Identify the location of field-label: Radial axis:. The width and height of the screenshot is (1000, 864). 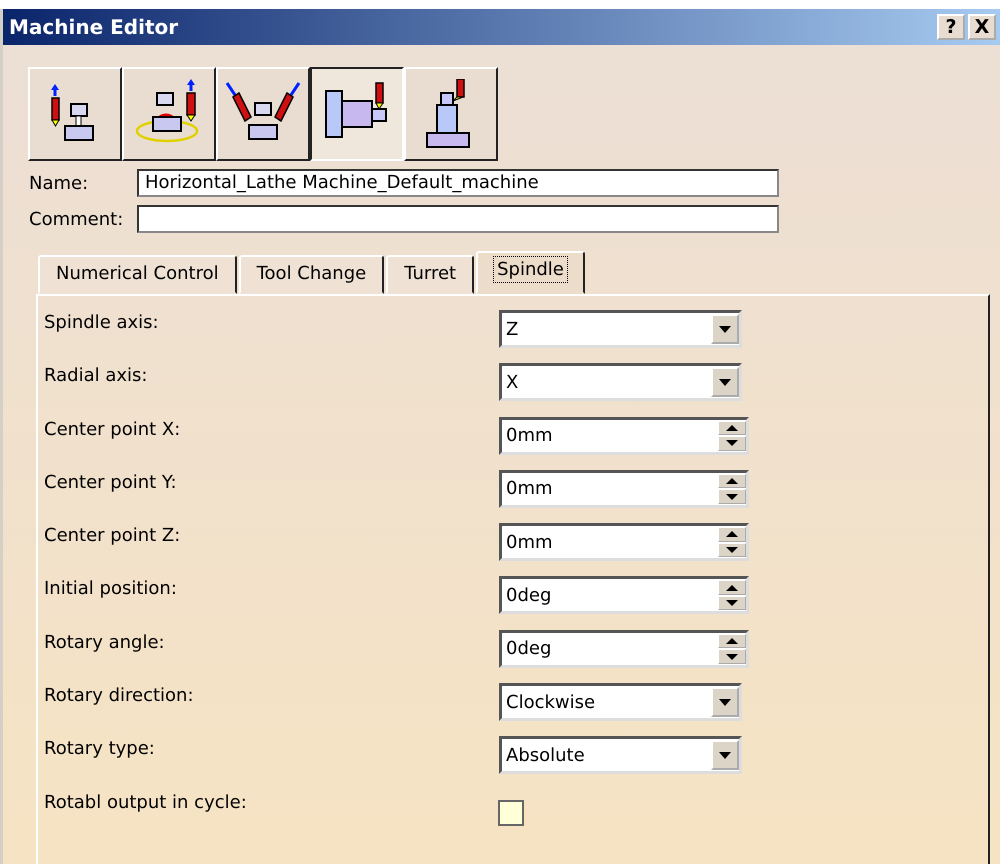
(95, 376).